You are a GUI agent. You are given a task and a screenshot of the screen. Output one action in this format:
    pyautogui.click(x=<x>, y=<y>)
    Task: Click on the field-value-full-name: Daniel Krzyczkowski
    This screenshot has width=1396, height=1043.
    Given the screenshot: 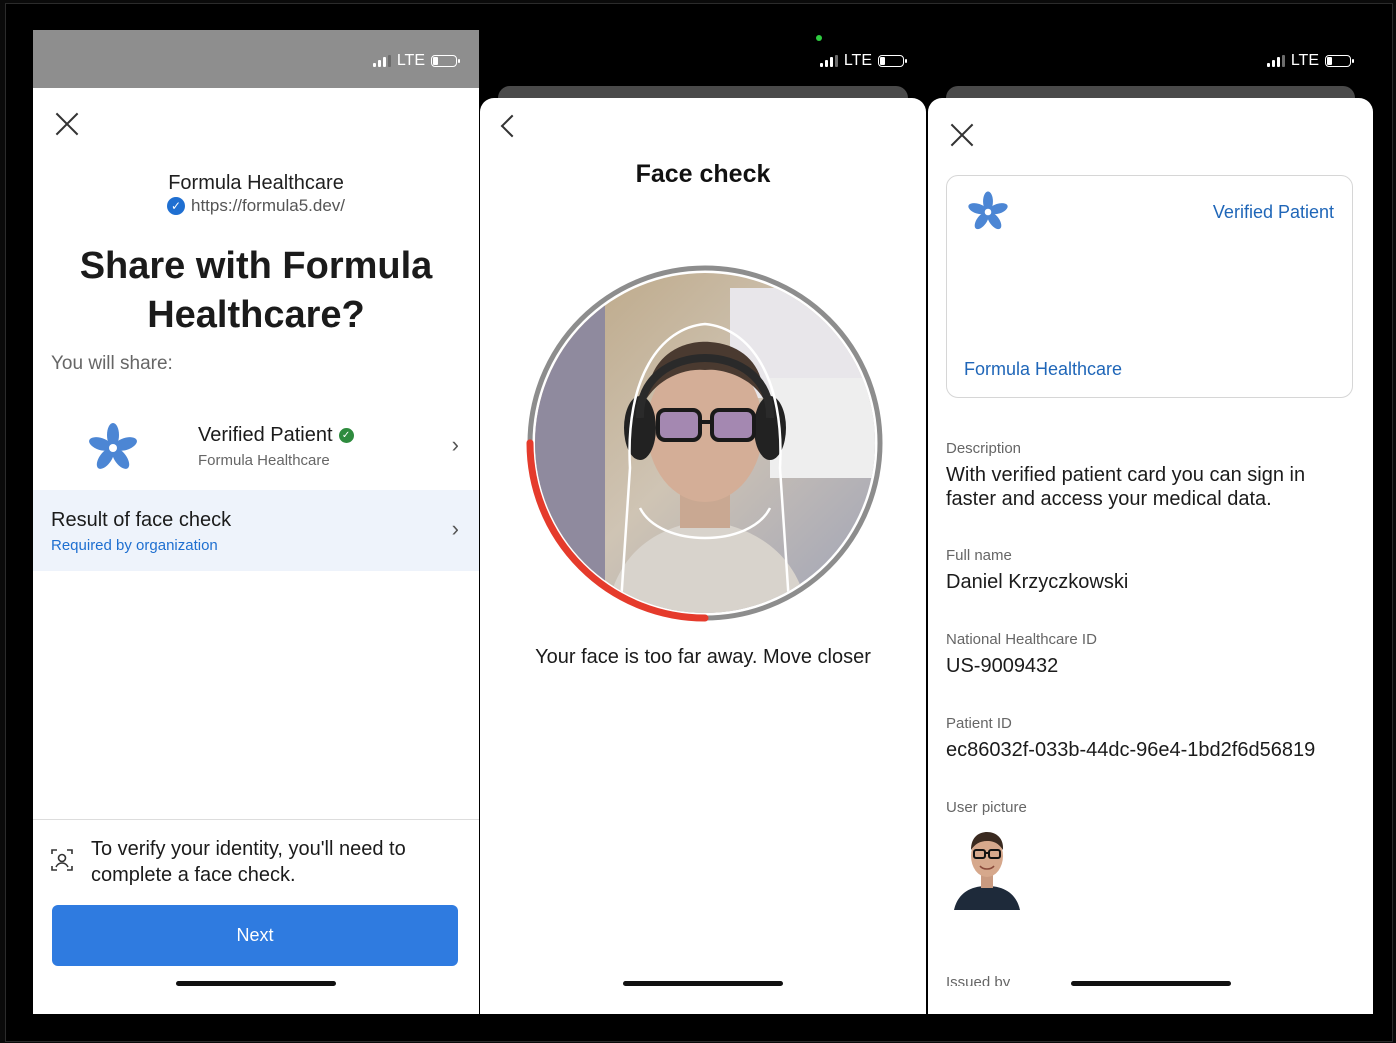 What is the action you would take?
    pyautogui.click(x=1037, y=582)
    